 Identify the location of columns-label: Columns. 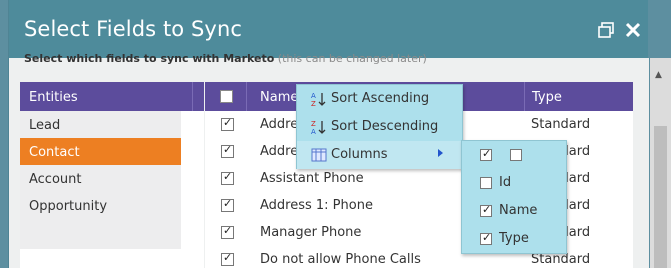
(359, 154).